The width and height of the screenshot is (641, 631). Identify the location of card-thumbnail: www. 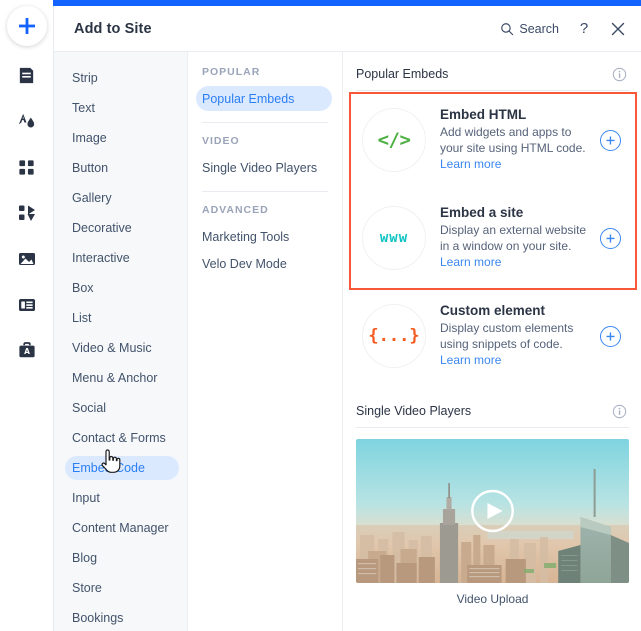
(394, 238).